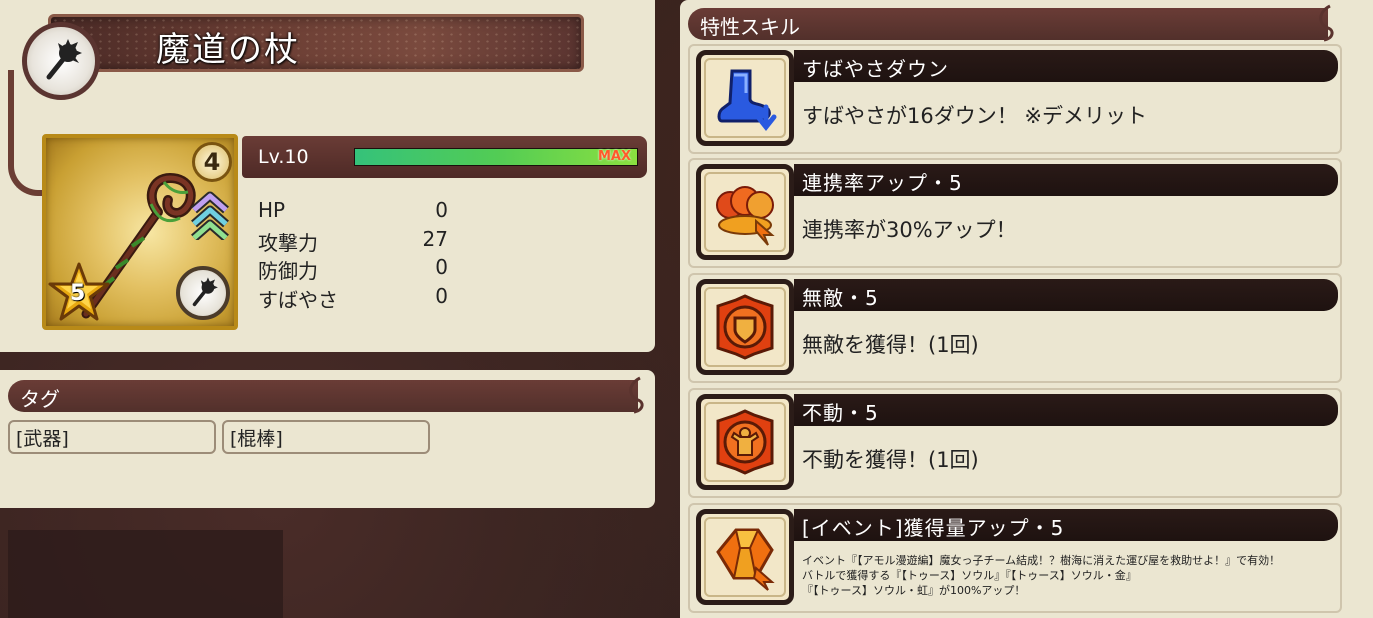  What do you see at coordinates (358, 212) in the screenshot?
I see `stat-row-hp: HP 0` at bounding box center [358, 212].